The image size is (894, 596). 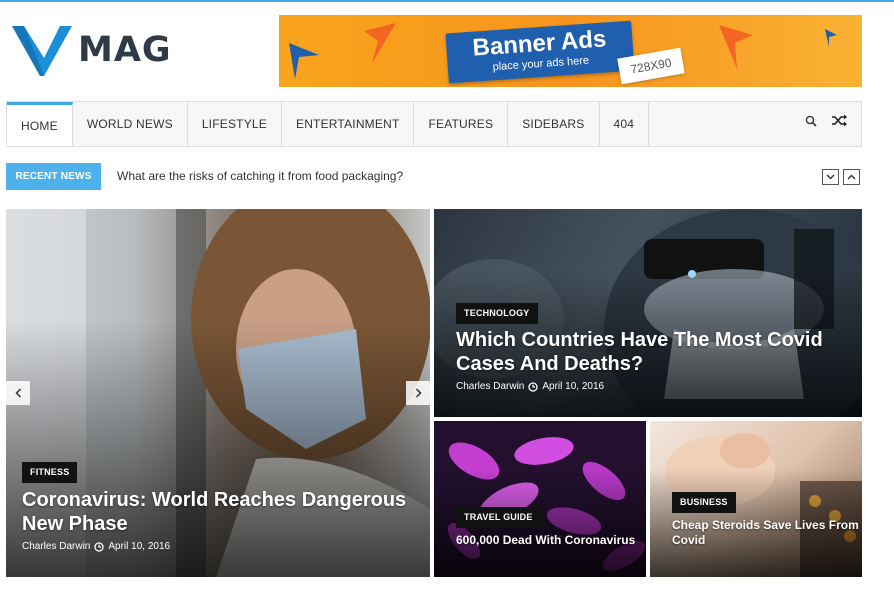 I want to click on chevron-up-icon, so click(x=851, y=177).